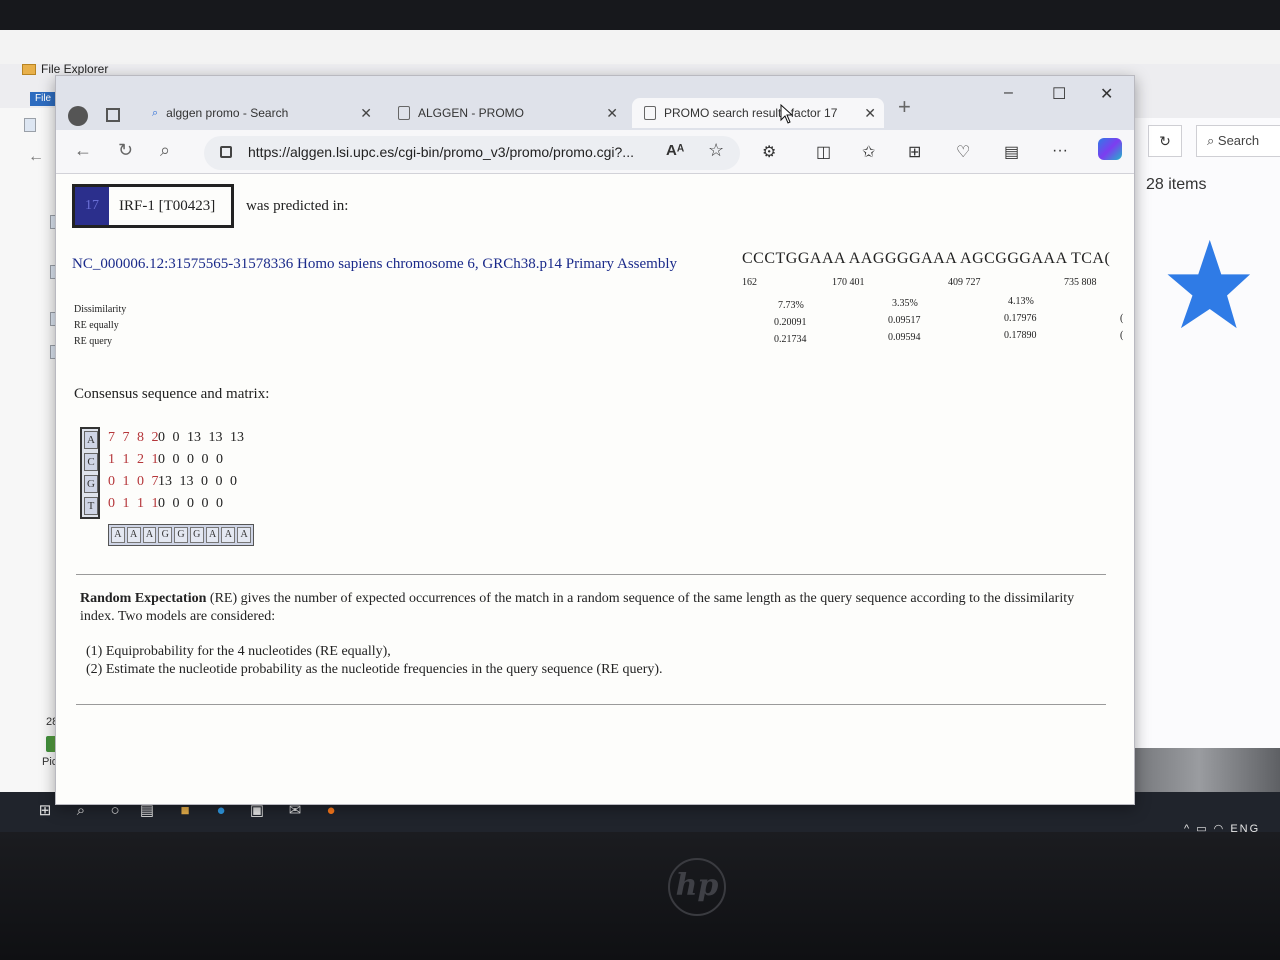 The width and height of the screenshot is (1280, 960). Describe the element at coordinates (91, 440) in the screenshot. I see `base-cell: A` at that location.